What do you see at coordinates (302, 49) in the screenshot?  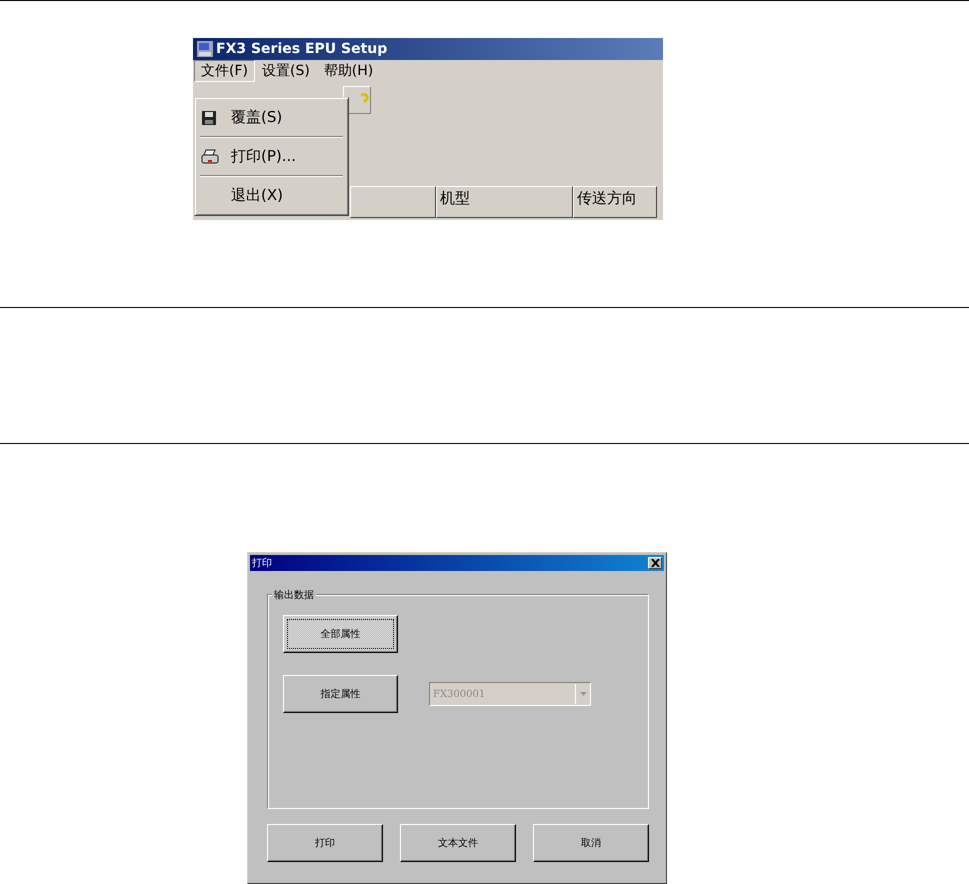 I see `window-title: FX3 Series EPU Setup` at bounding box center [302, 49].